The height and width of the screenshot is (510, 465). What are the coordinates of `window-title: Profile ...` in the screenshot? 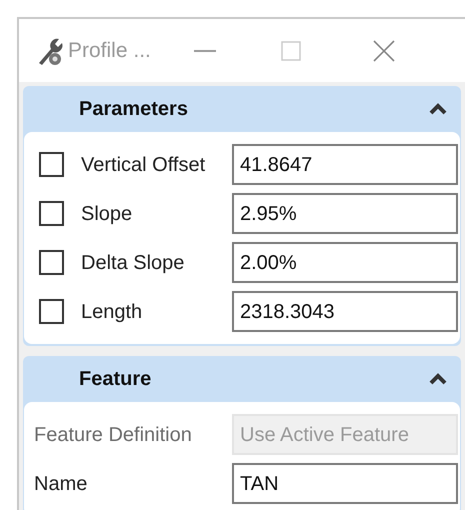 It's located at (109, 51).